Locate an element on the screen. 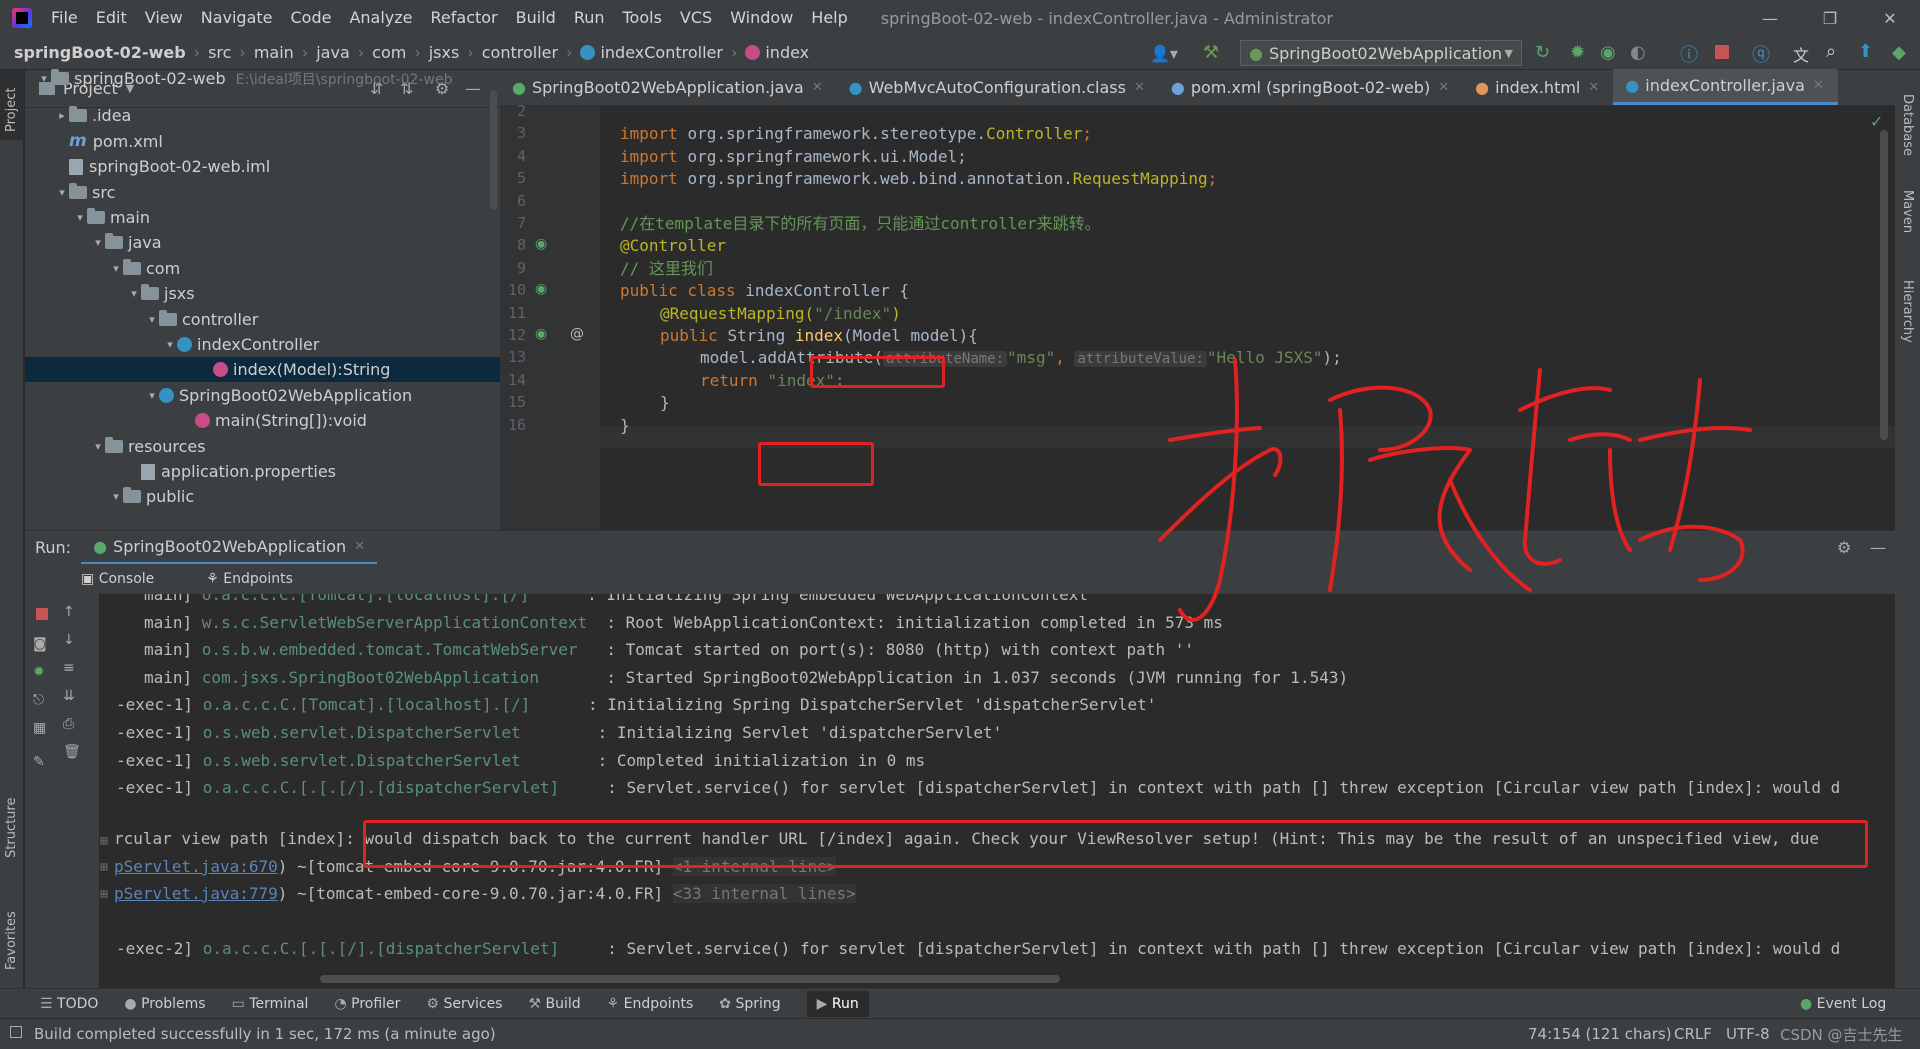 The height and width of the screenshot is (1049, 1920). tool-tab-problems: ● Problems is located at coordinates (164, 1004).